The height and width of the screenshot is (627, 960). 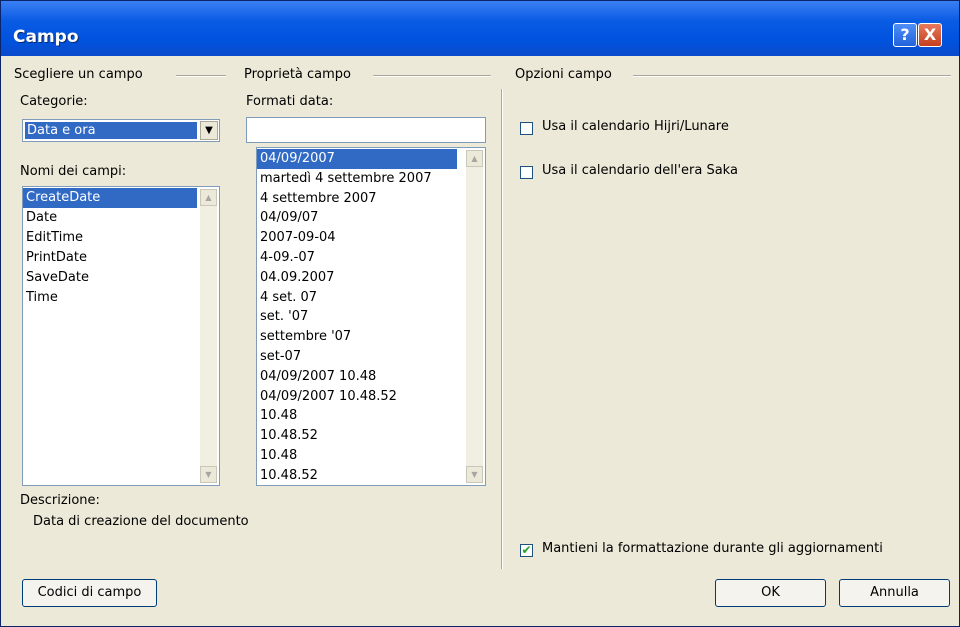 I want to click on hijri-checkbox, so click(x=526, y=128).